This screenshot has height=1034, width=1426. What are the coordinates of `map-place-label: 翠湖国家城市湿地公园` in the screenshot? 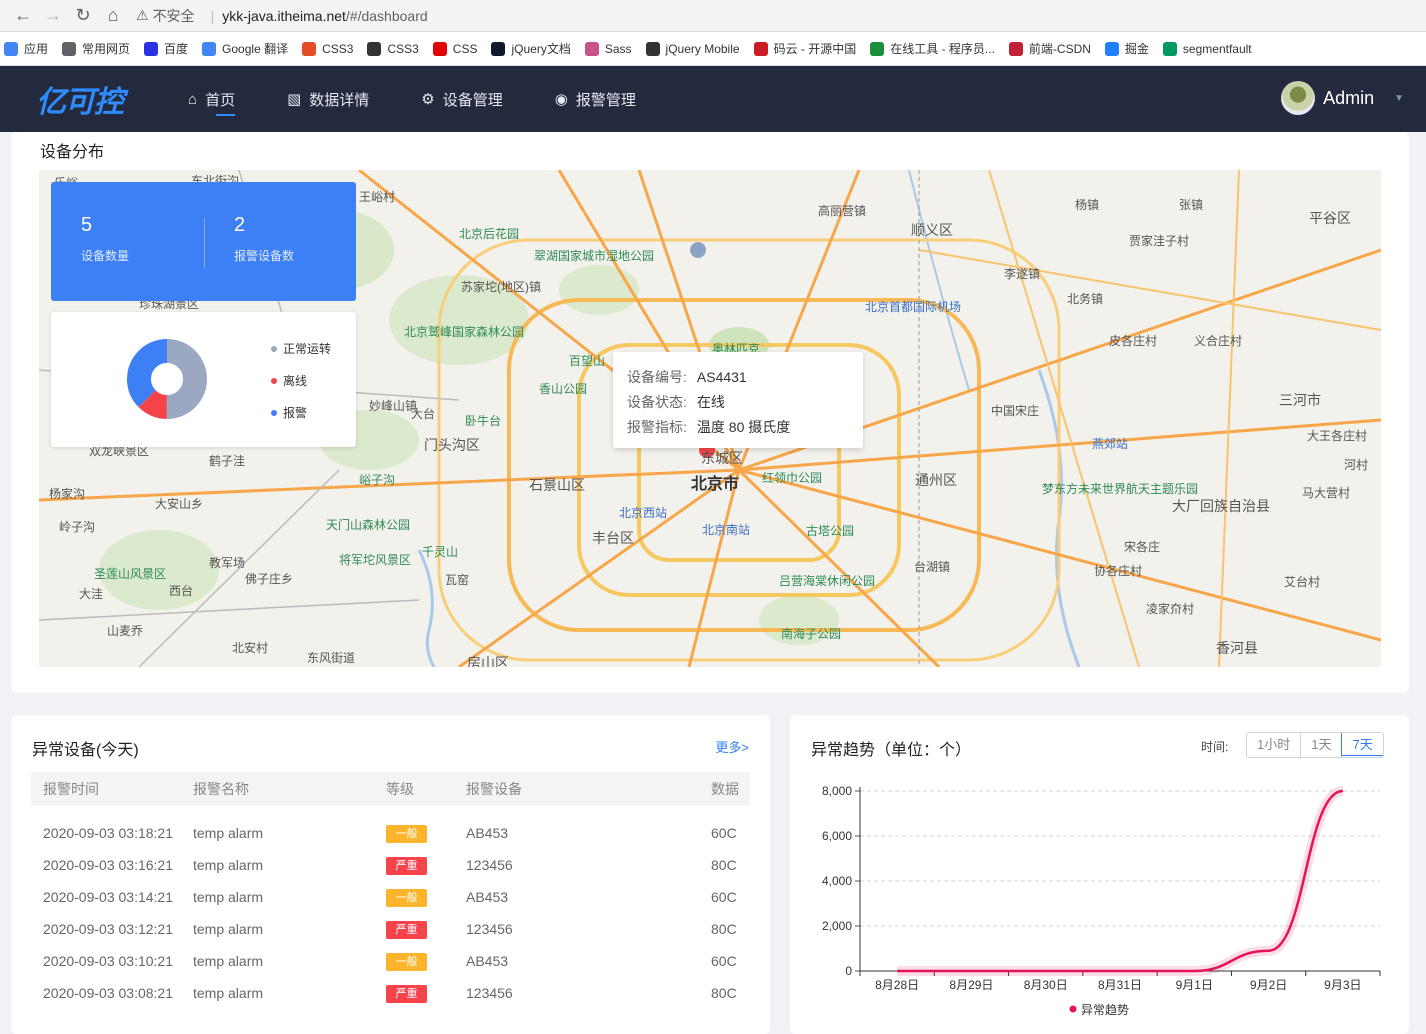 It's located at (594, 256).